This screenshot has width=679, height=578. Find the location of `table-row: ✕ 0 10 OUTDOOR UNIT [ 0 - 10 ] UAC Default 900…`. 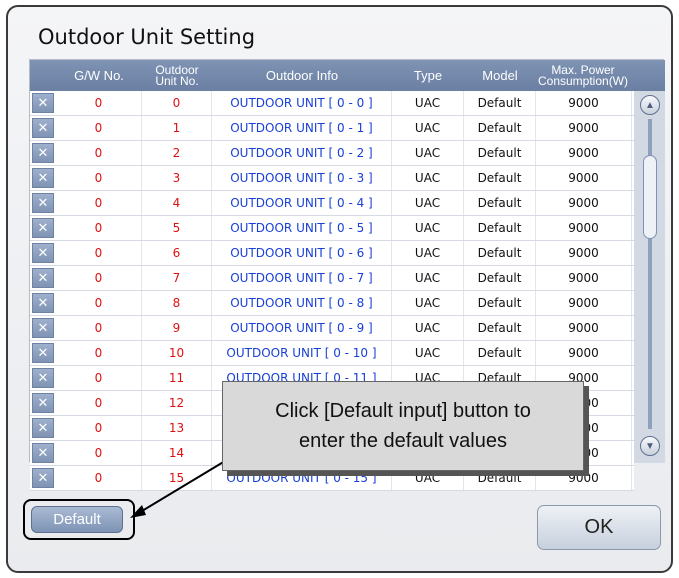

table-row: ✕ 0 10 OUTDOOR UNIT [ 0 - 10 ] UAC Default 900… is located at coordinates (332, 353).